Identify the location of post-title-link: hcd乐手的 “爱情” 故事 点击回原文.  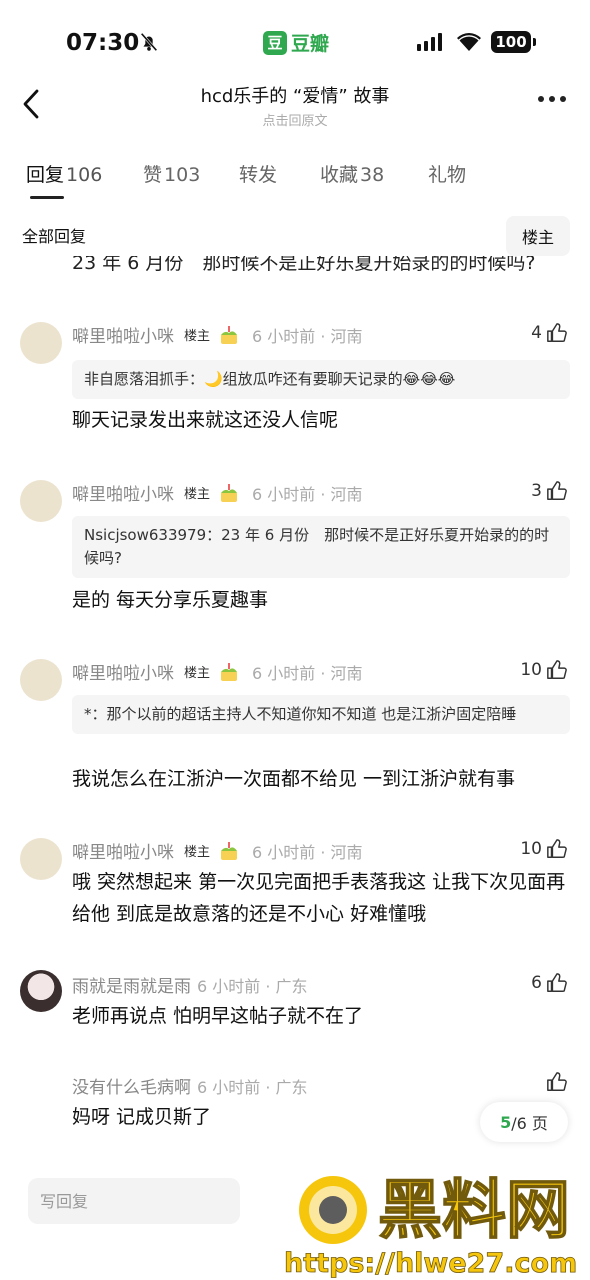
(295, 105).